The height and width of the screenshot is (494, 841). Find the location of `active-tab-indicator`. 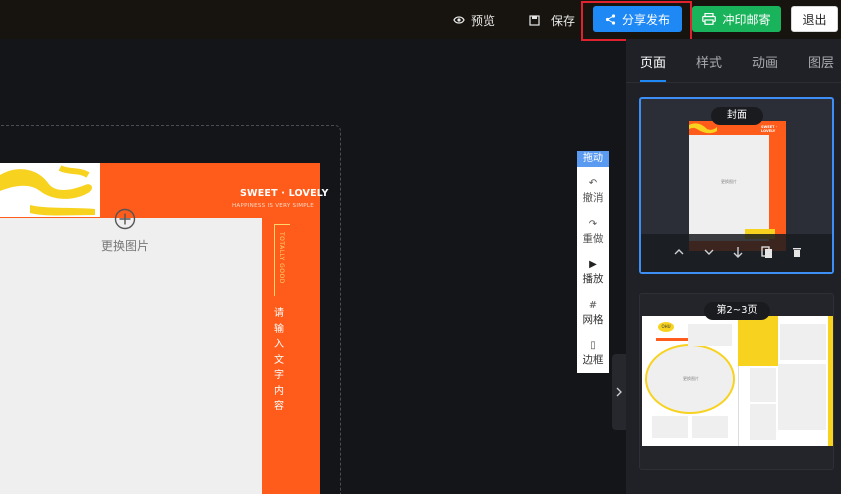

active-tab-indicator is located at coordinates (653, 81).